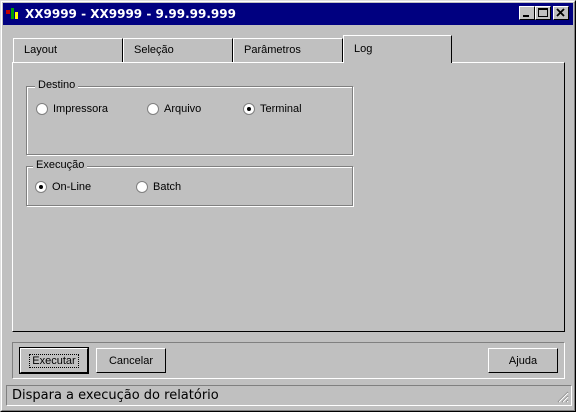  What do you see at coordinates (178, 50) in the screenshot?
I see `tab-selecao: Seleção` at bounding box center [178, 50].